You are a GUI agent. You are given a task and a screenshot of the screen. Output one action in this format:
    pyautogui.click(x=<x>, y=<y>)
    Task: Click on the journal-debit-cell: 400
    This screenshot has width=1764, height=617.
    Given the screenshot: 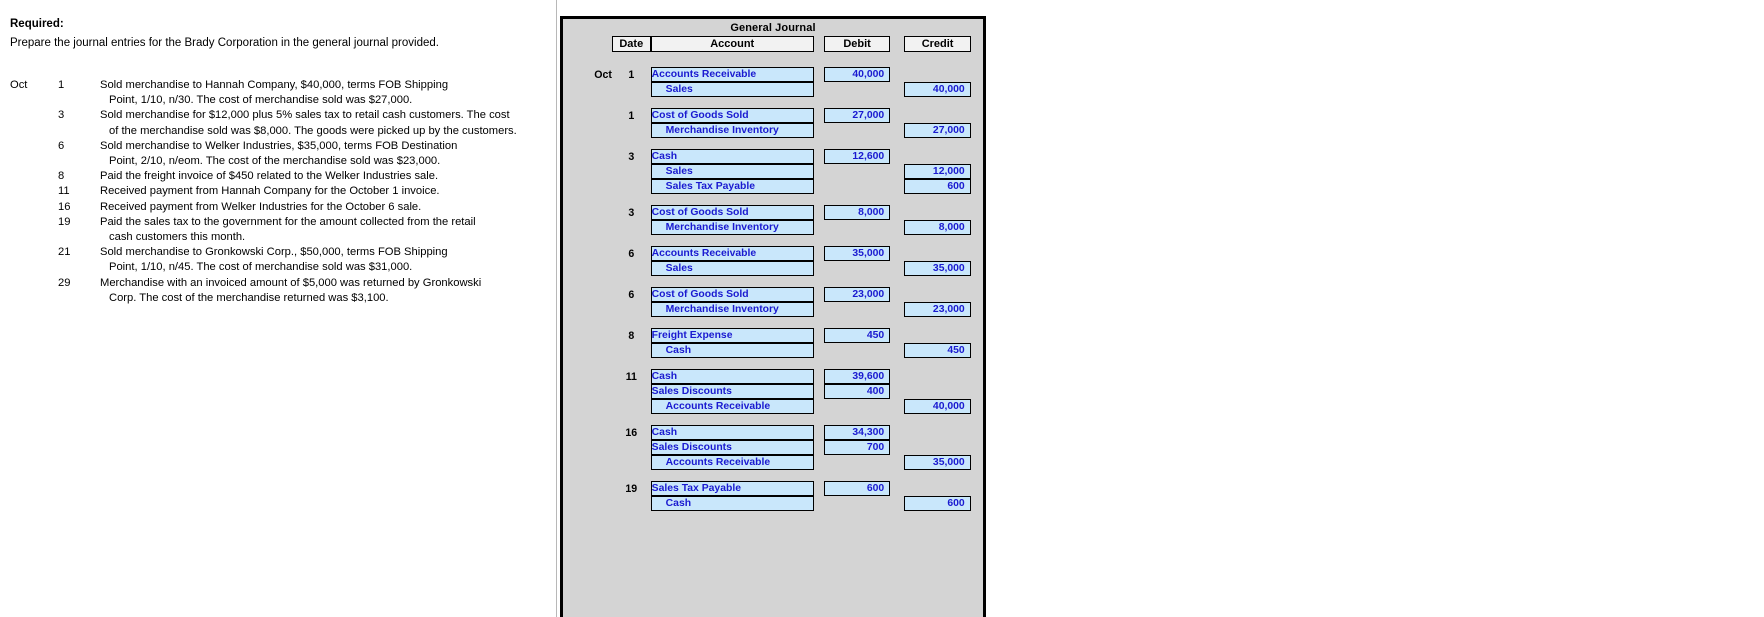 What is the action you would take?
    pyautogui.click(x=857, y=391)
    